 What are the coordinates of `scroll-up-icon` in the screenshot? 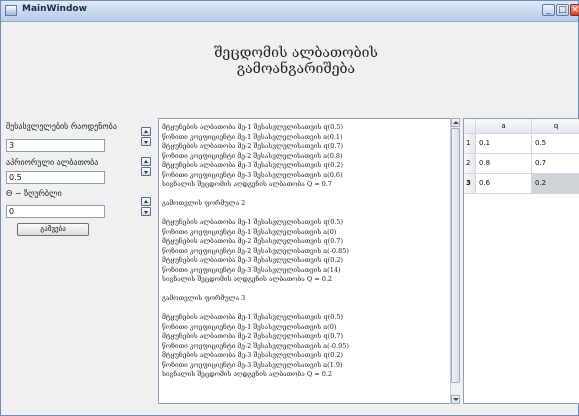 It's located at (455, 122).